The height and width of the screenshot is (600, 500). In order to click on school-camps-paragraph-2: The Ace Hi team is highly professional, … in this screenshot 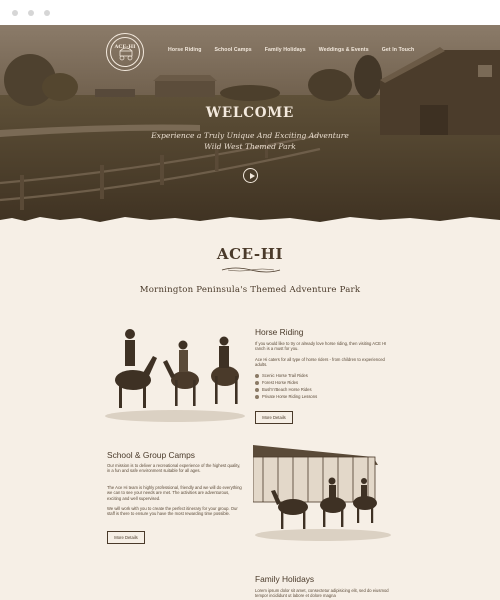, I will do `click(174, 493)`.